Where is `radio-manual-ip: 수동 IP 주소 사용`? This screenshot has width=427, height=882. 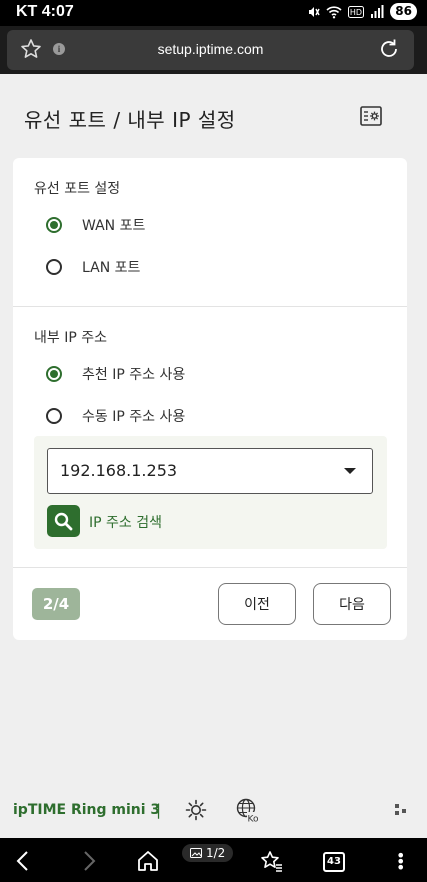
radio-manual-ip: 수동 IP 주소 사용 is located at coordinates (115, 416).